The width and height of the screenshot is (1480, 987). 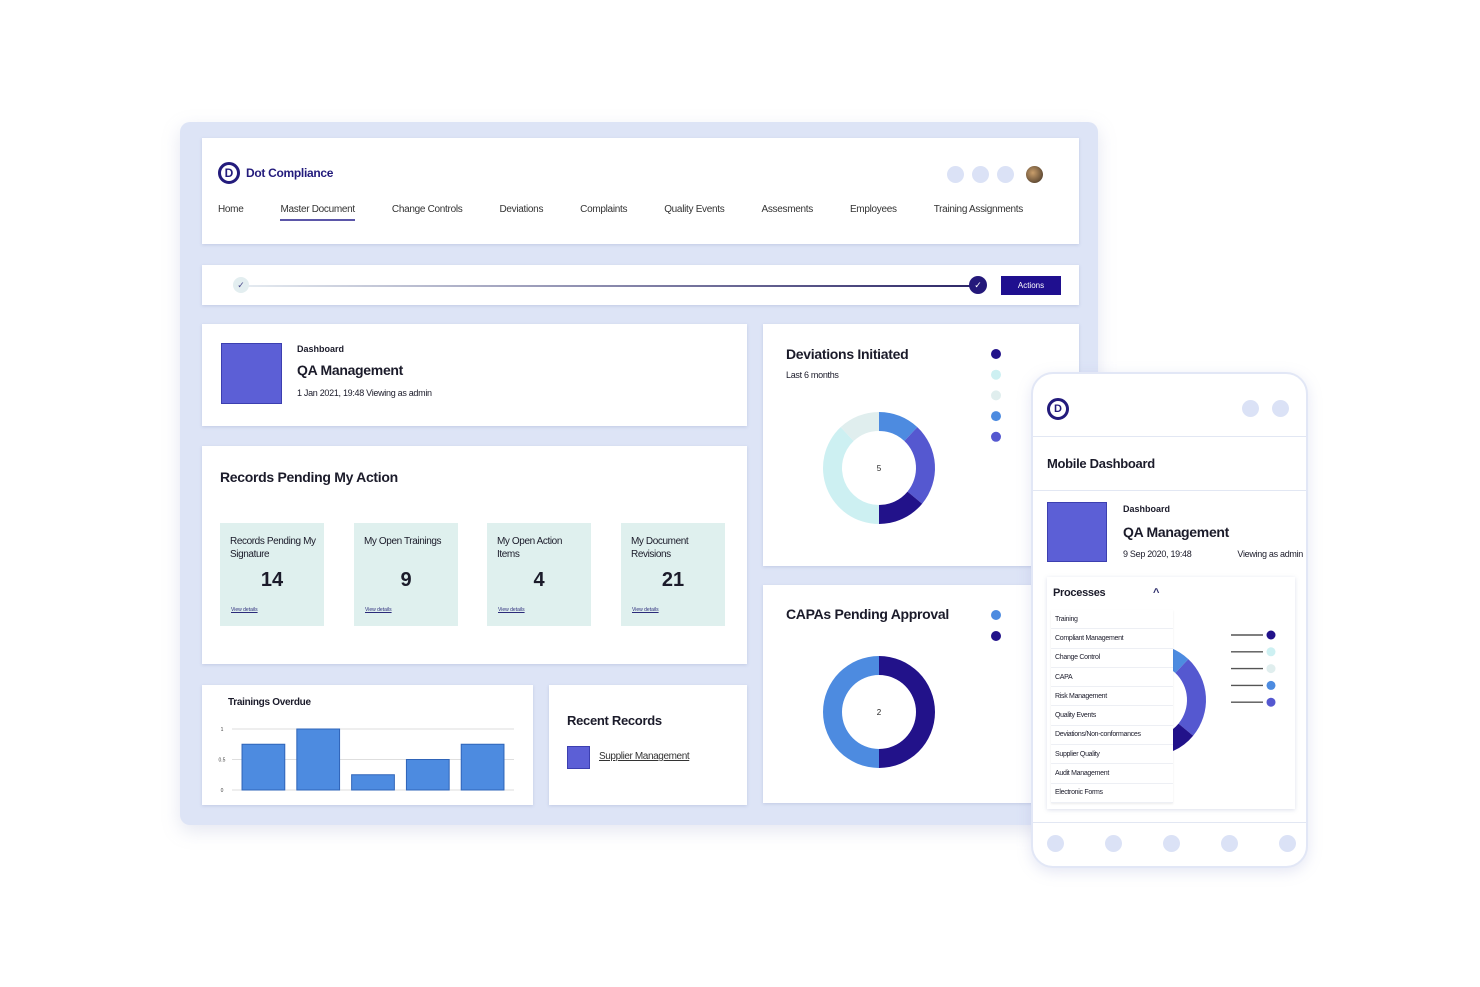 What do you see at coordinates (1157, 554) in the screenshot?
I see `mobile-dashboard-date: 9 Sep 2020, 19:48` at bounding box center [1157, 554].